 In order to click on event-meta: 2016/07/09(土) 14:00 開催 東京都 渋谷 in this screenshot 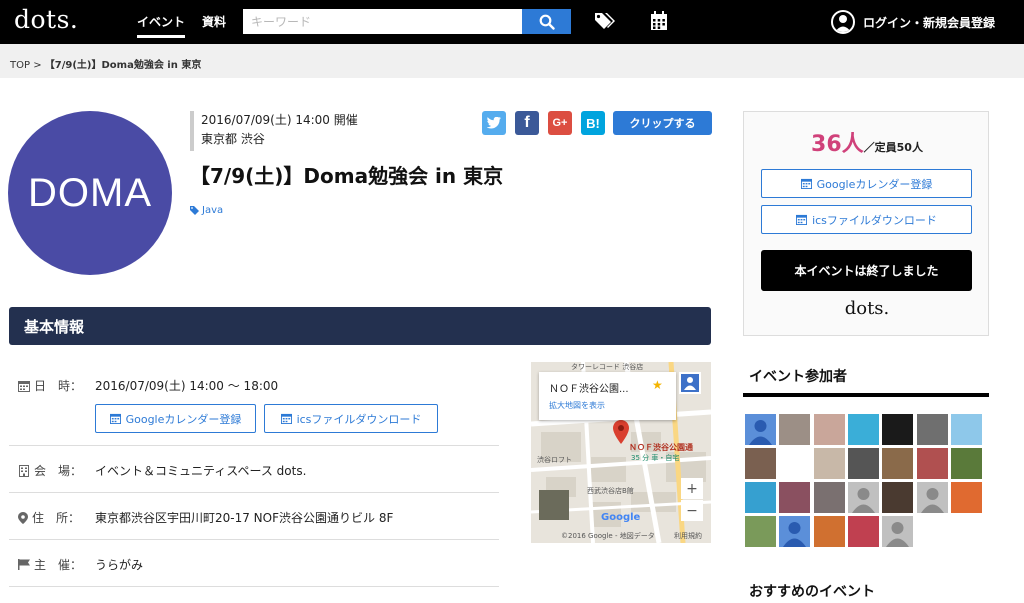, I will do `click(274, 131)`.